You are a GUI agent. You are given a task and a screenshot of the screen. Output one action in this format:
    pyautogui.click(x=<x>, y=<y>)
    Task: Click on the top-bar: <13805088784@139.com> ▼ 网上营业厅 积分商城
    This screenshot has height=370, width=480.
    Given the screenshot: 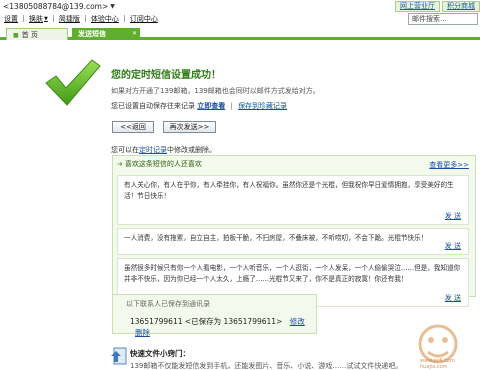 What is the action you would take?
    pyautogui.click(x=240, y=6)
    